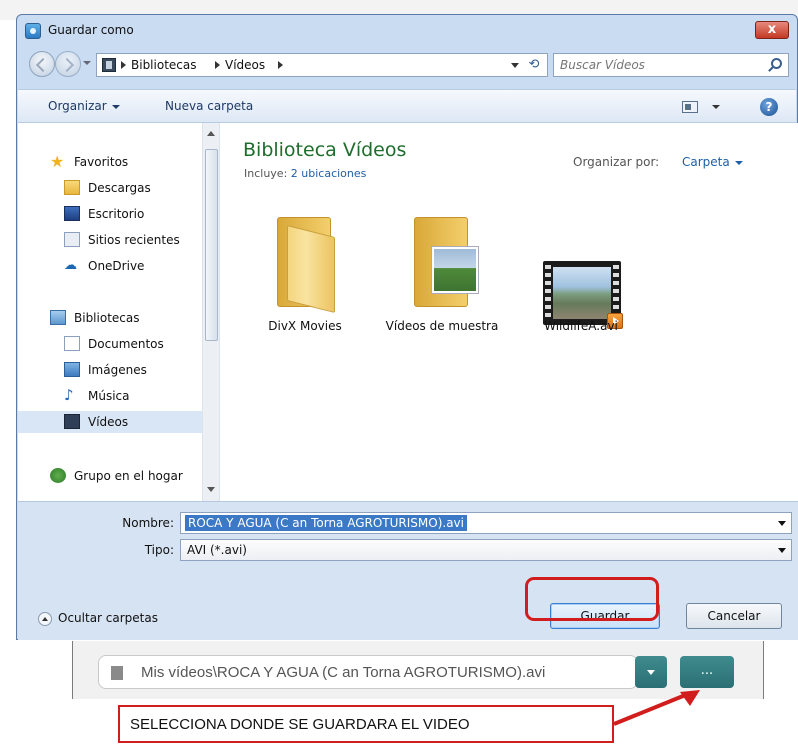 This screenshot has height=744, width=798. What do you see at coordinates (119, 188) in the screenshot?
I see `sidebar-label: Descargas` at bounding box center [119, 188].